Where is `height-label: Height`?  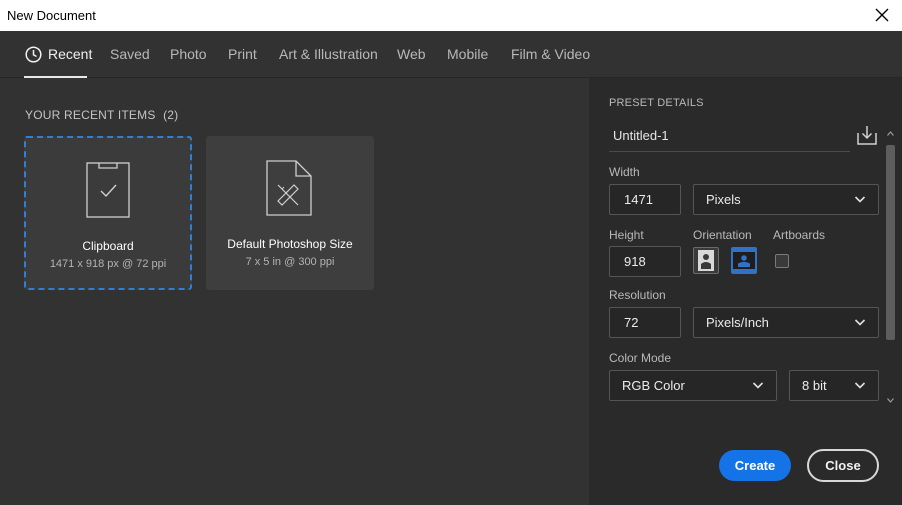
height-label: Height is located at coordinates (626, 235).